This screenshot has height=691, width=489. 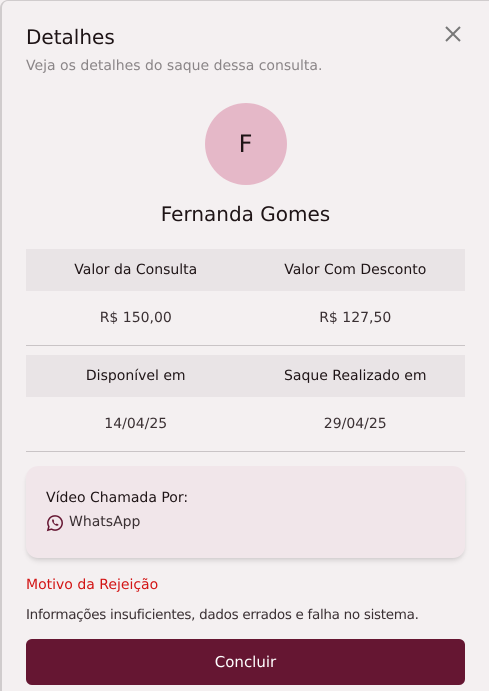 I want to click on close-icon, so click(x=453, y=34).